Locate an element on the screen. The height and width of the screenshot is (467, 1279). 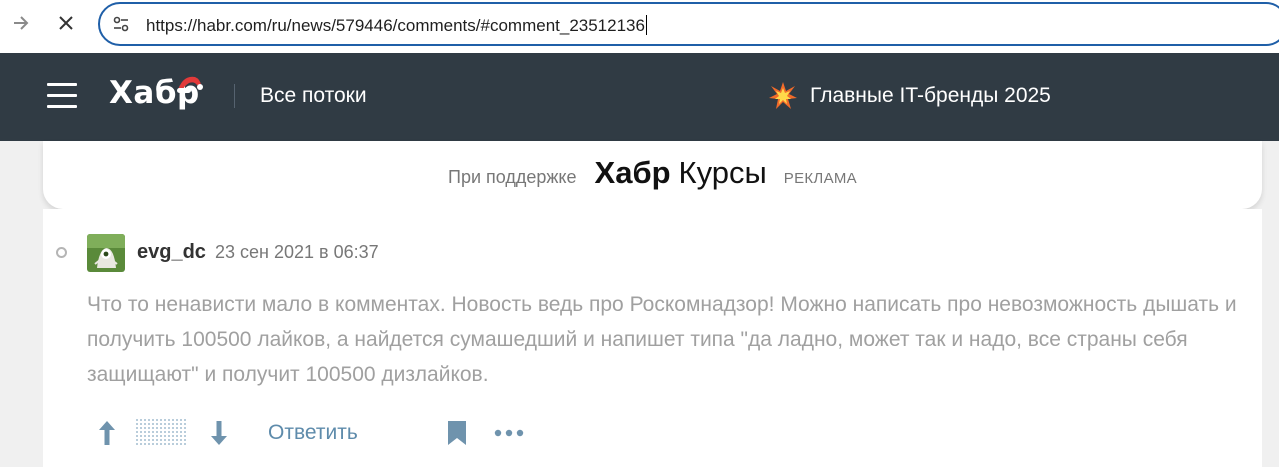
comment-actions: Ответить is located at coordinates (305, 433).